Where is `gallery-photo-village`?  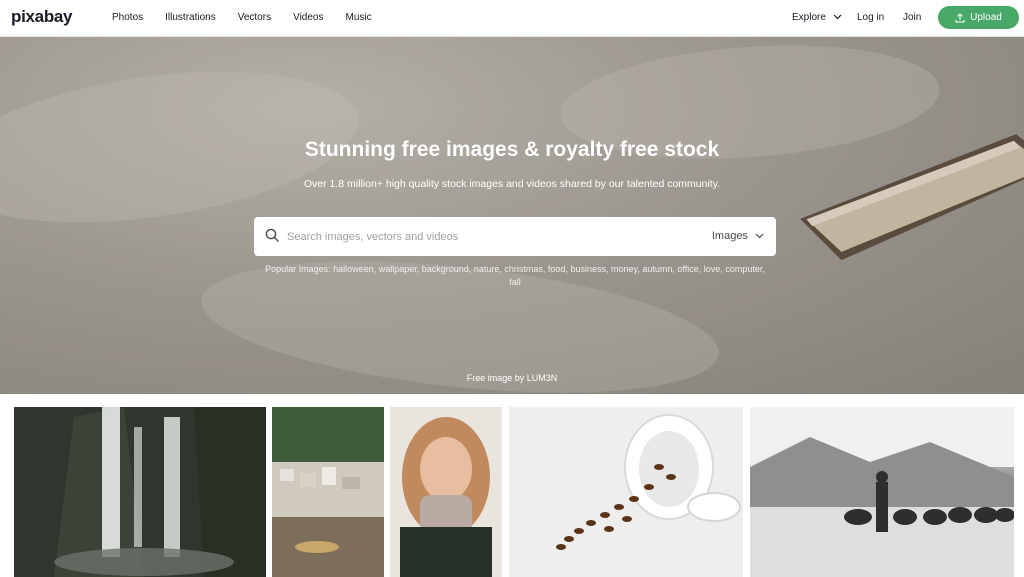 gallery-photo-village is located at coordinates (328, 492).